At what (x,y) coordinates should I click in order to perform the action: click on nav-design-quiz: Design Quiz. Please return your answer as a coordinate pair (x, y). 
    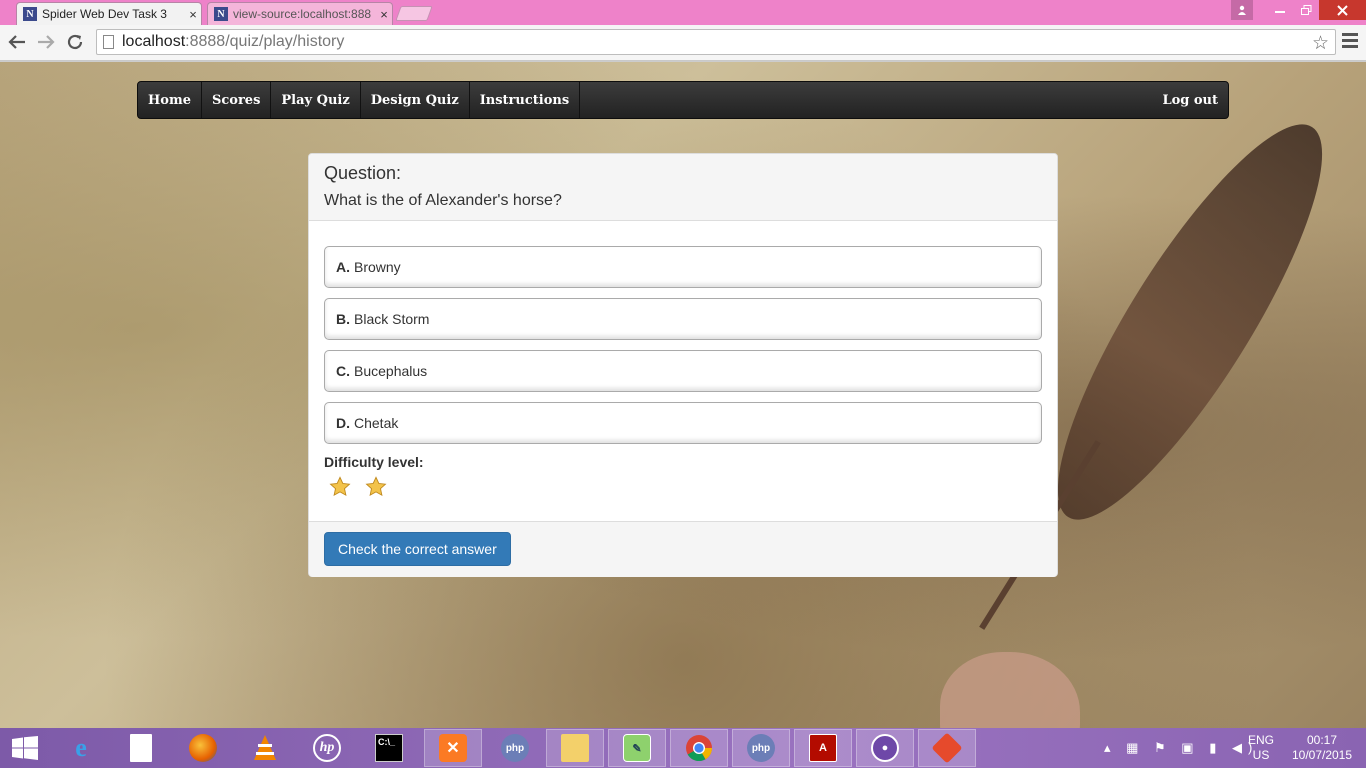
    Looking at the image, I should click on (415, 100).